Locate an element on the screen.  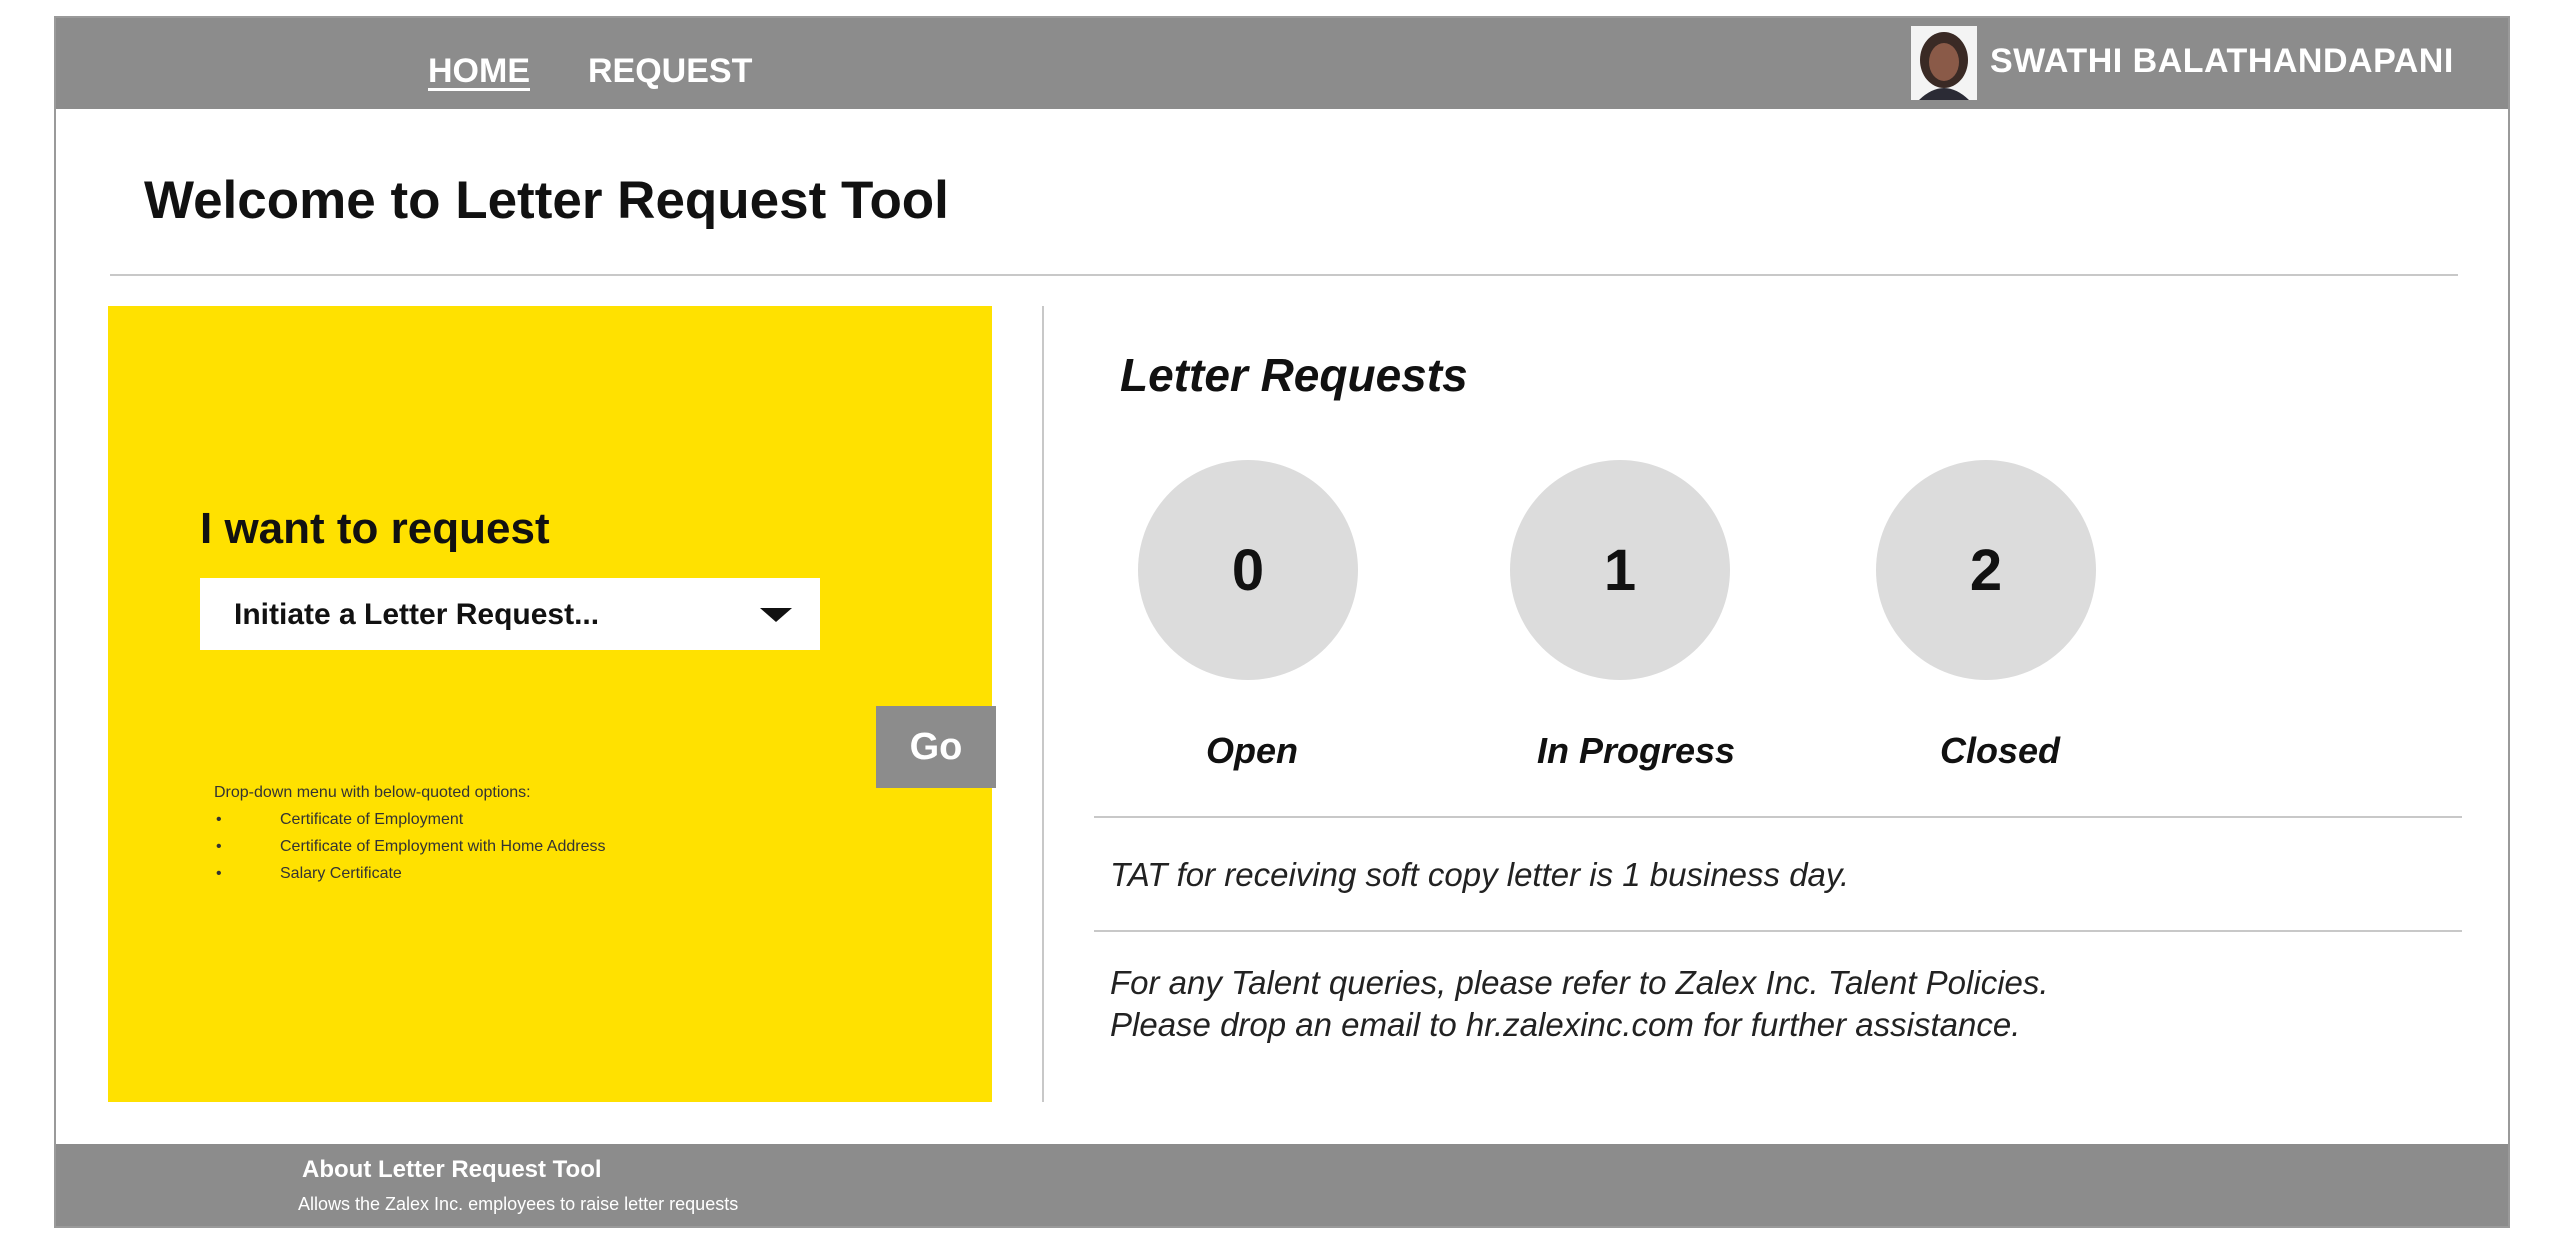
user-avatar is located at coordinates (1944, 63).